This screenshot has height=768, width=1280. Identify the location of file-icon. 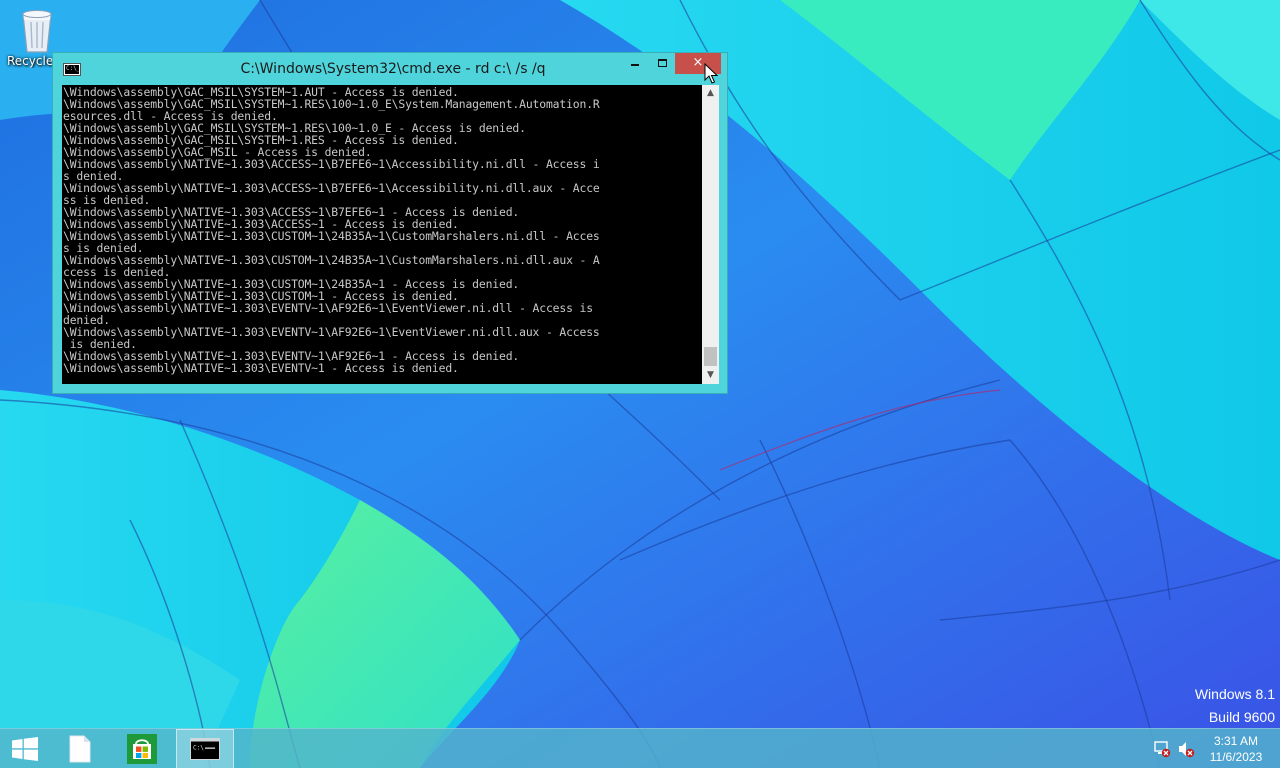
(80, 749).